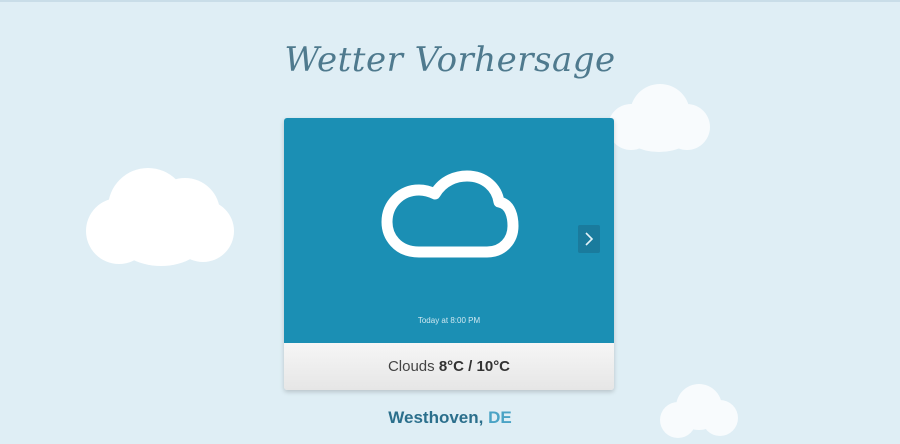  I want to click on weather-summary: Clouds 8°C / 10°C, so click(449, 366).